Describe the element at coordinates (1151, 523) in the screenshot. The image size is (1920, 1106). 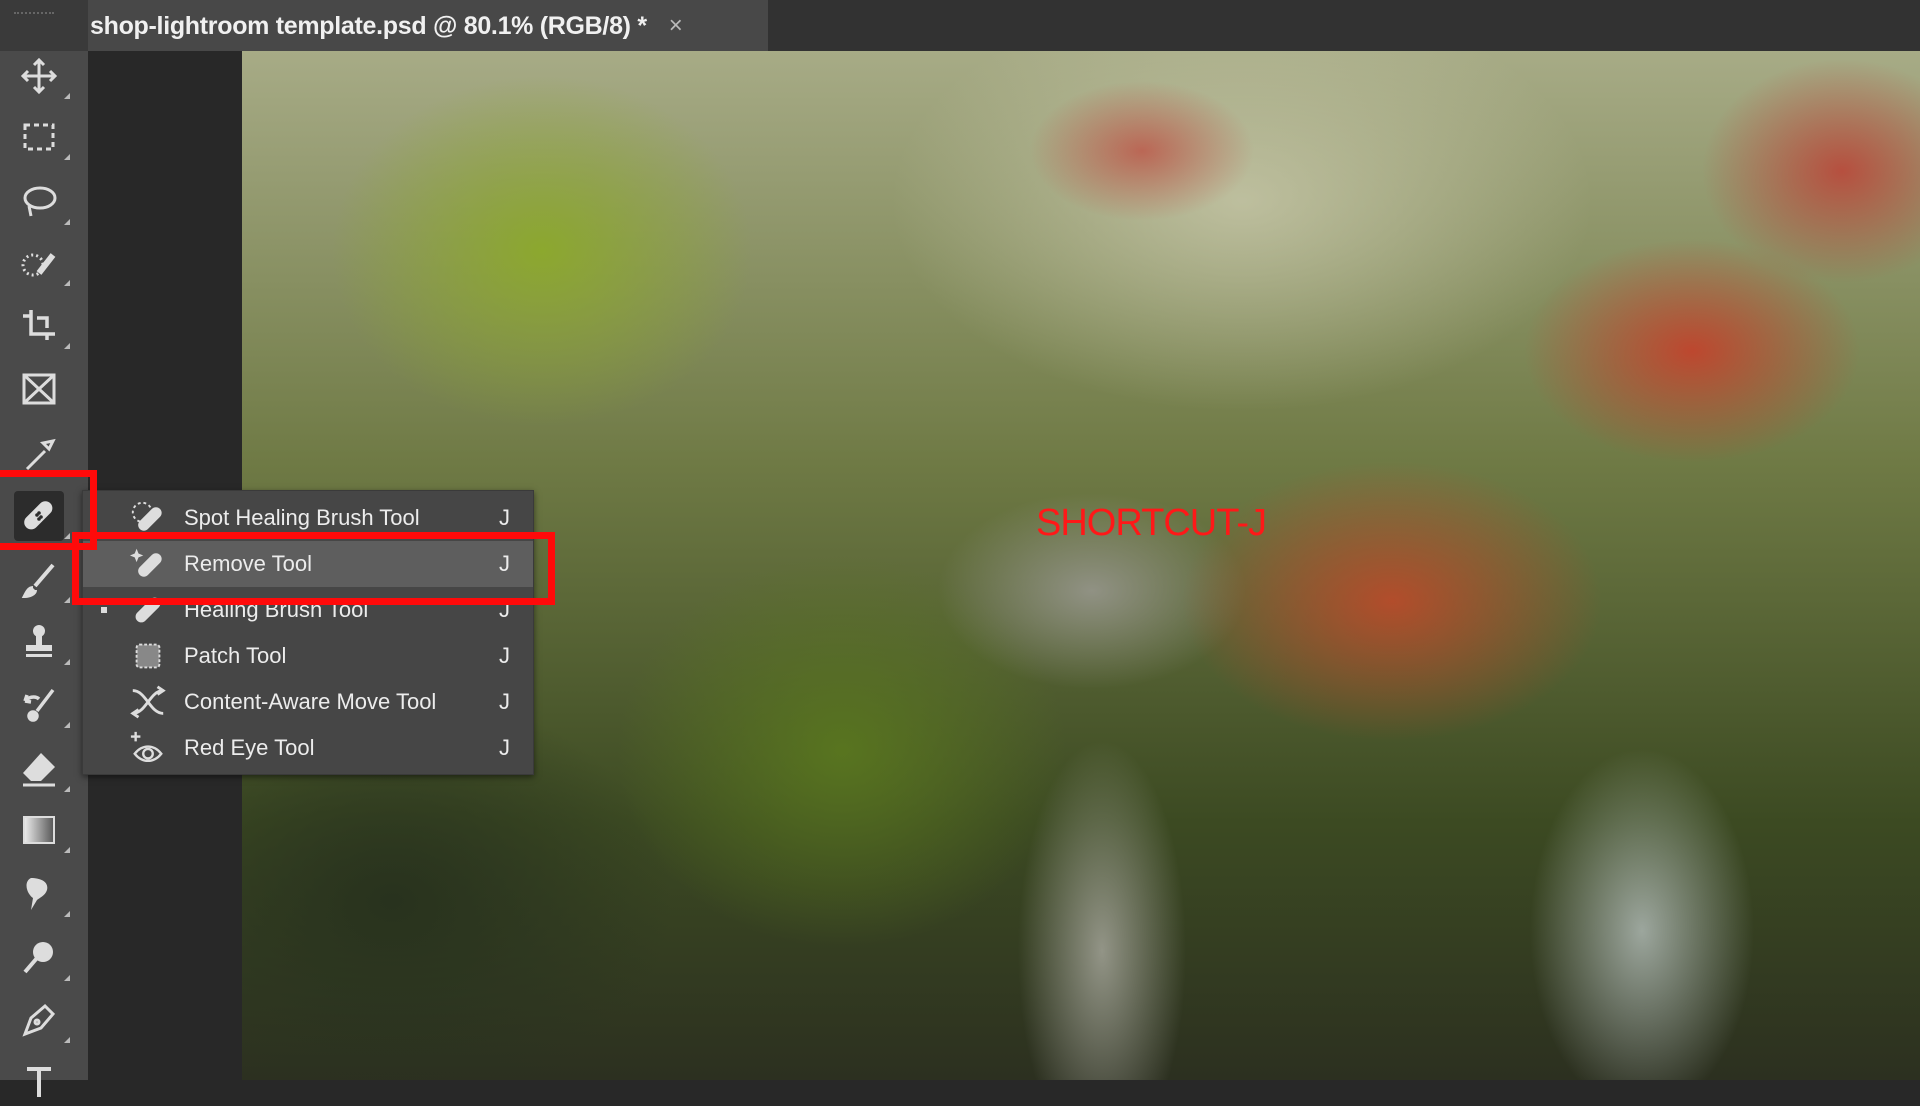
I see `shortcut-annotation: SHORTCUT-J` at that location.